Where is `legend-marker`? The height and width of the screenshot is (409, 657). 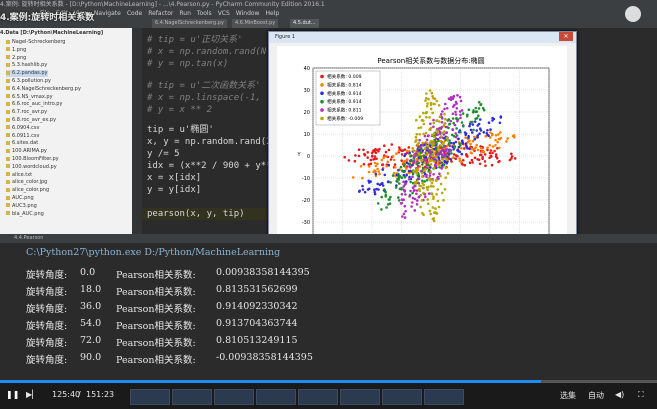
legend-marker is located at coordinates (322, 101).